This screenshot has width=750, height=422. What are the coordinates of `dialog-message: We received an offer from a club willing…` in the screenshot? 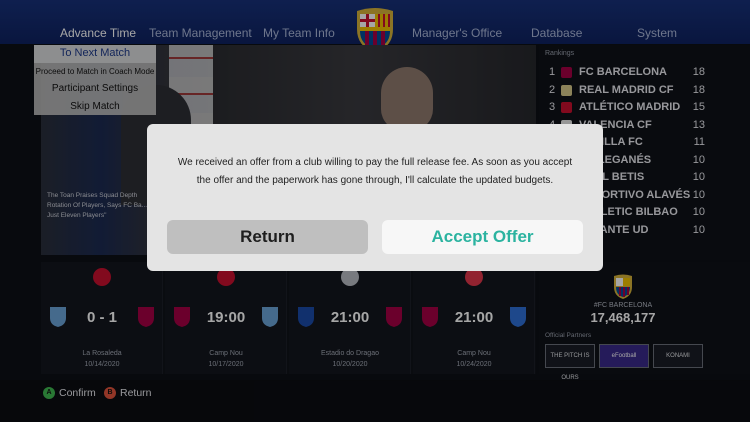 It's located at (375, 171).